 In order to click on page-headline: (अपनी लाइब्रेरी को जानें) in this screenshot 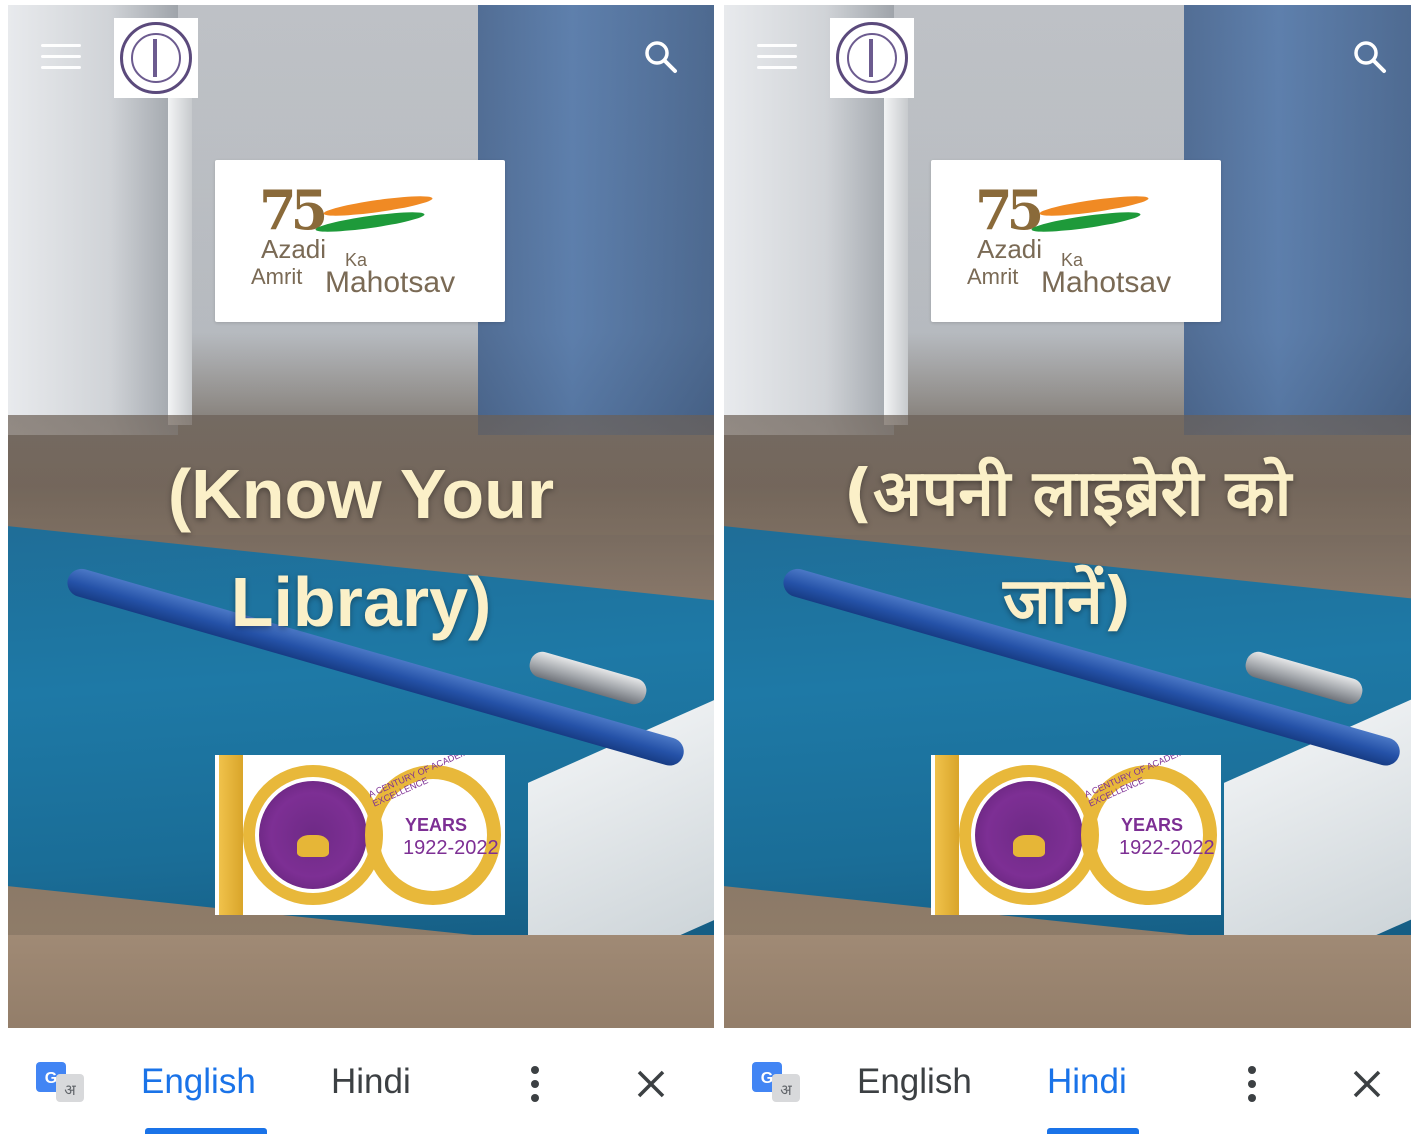, I will do `click(1067, 548)`.